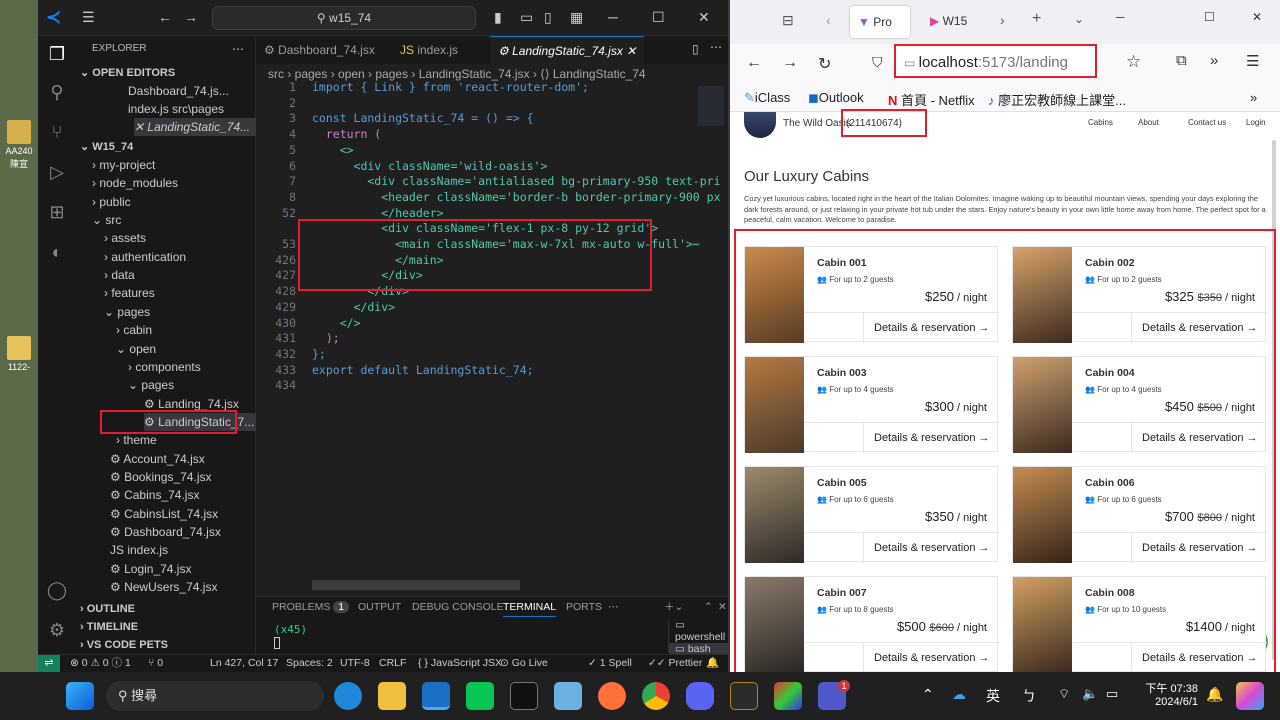  I want to click on toggle-sidebar-icon: ▮, so click(498, 17).